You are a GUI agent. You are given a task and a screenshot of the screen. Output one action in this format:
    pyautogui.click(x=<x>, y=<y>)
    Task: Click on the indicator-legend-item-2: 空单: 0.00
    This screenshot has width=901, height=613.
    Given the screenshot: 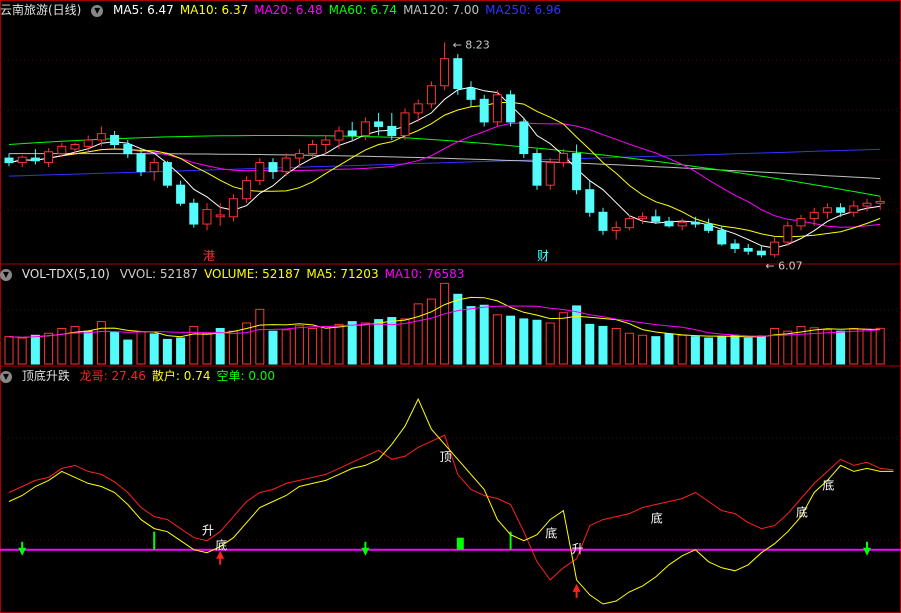 What is the action you would take?
    pyautogui.click(x=246, y=376)
    